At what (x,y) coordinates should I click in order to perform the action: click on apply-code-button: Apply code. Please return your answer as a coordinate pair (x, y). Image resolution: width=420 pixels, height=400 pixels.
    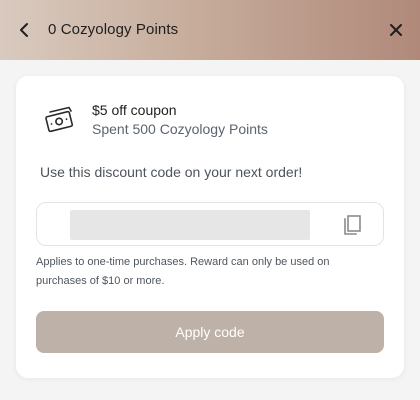
    Looking at the image, I should click on (210, 332).